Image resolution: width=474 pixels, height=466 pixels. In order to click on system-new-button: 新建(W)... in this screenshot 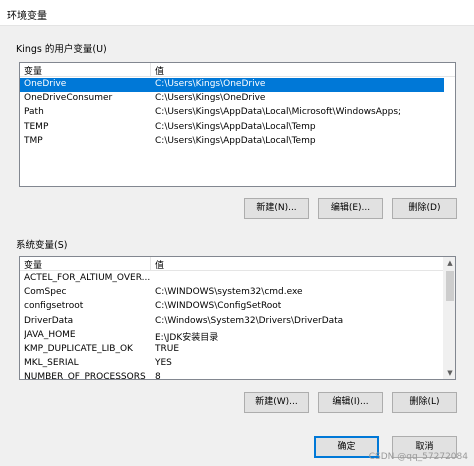, I will do `click(276, 402)`.